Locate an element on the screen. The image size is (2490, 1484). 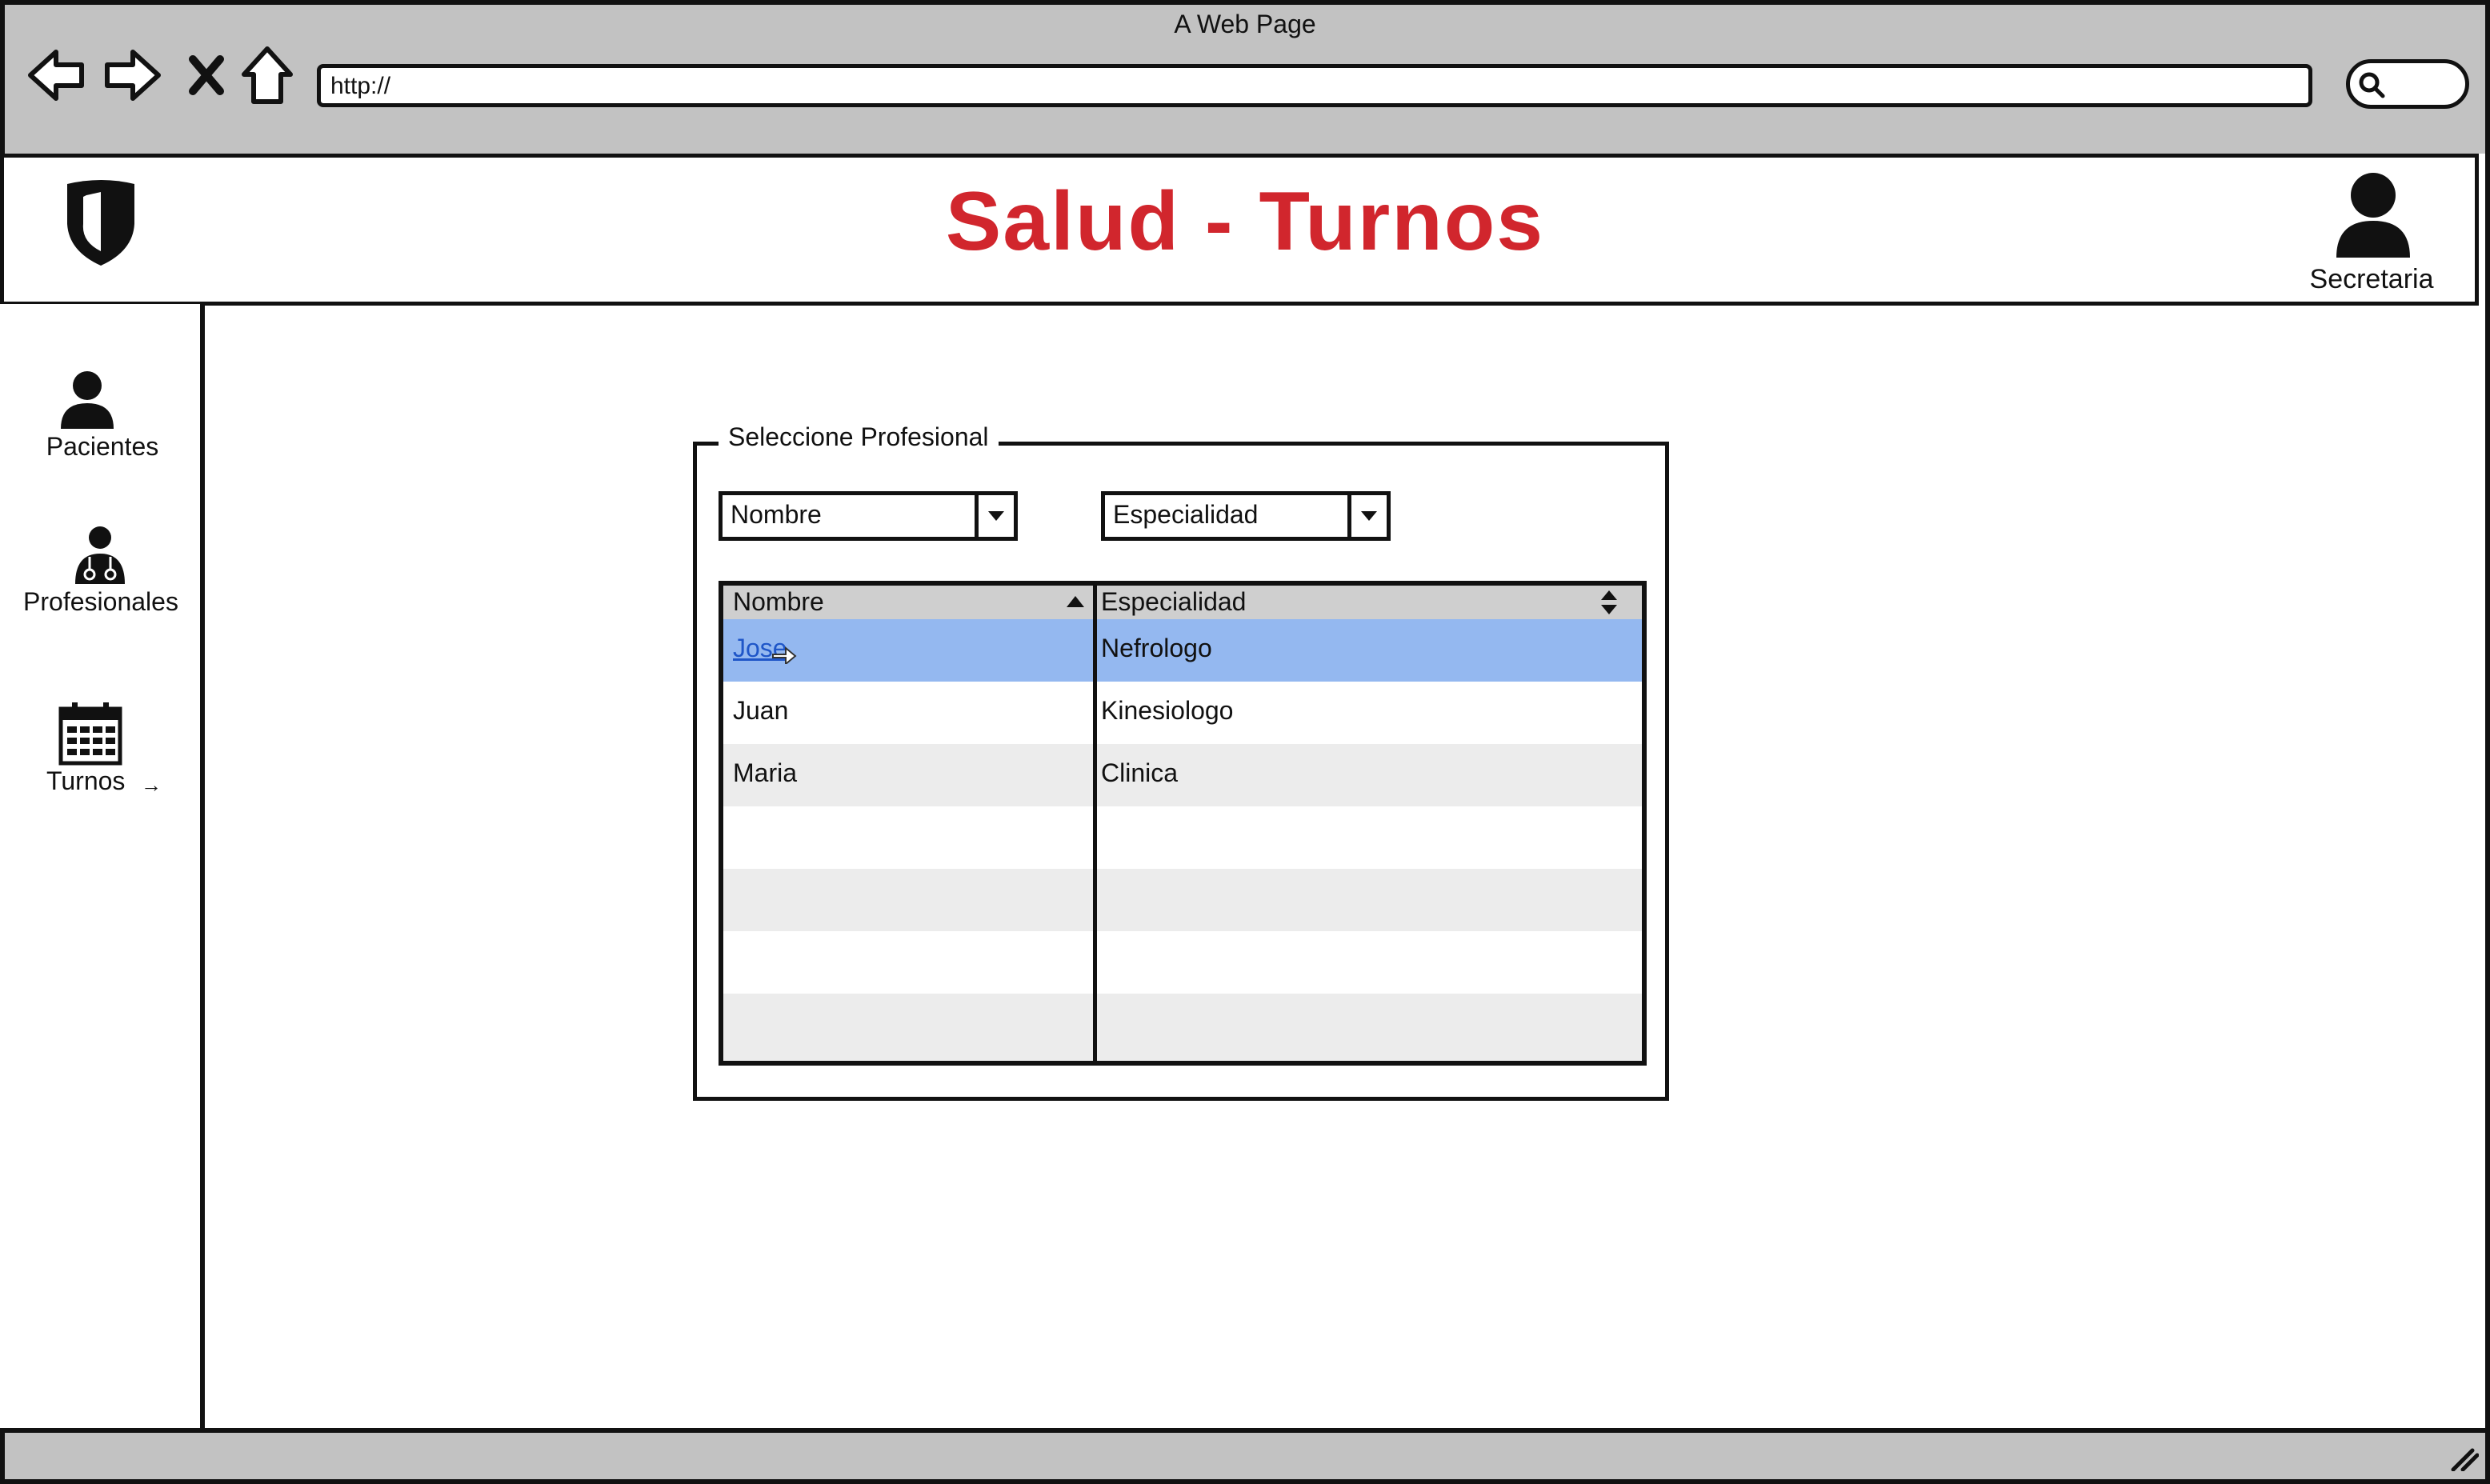
filter-specialty-select: Especialidad is located at coordinates (1246, 516).